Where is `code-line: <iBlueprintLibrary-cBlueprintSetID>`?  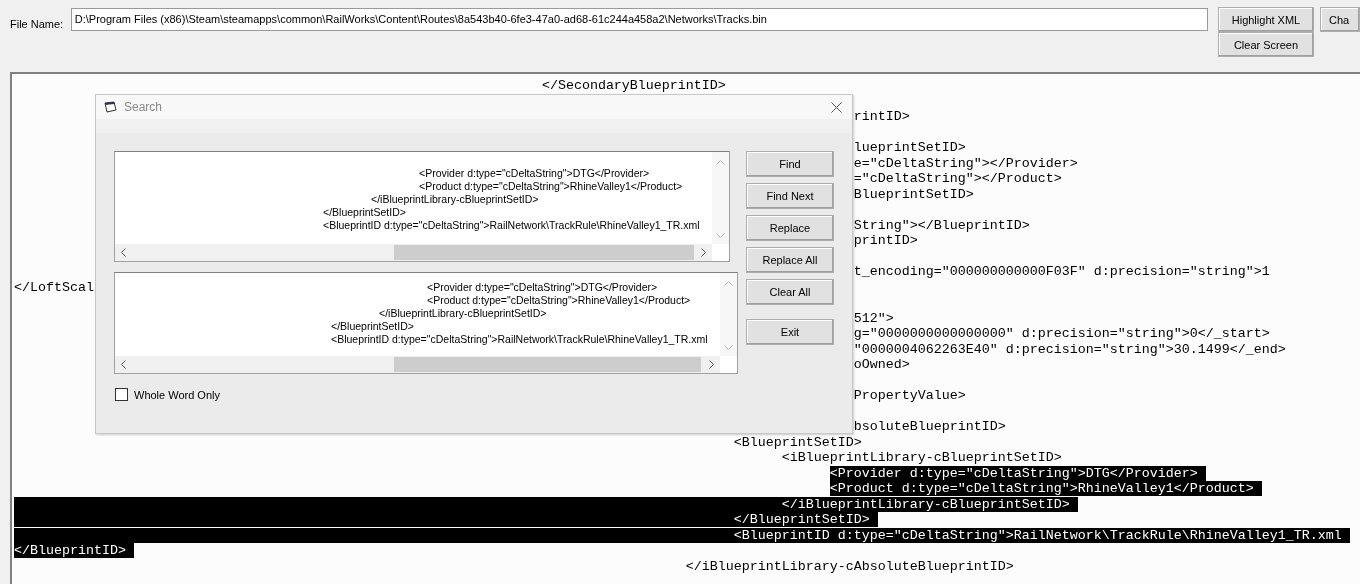
code-line: <iBlueprintLibrary-cBlueprintSetID> is located at coordinates (921, 457).